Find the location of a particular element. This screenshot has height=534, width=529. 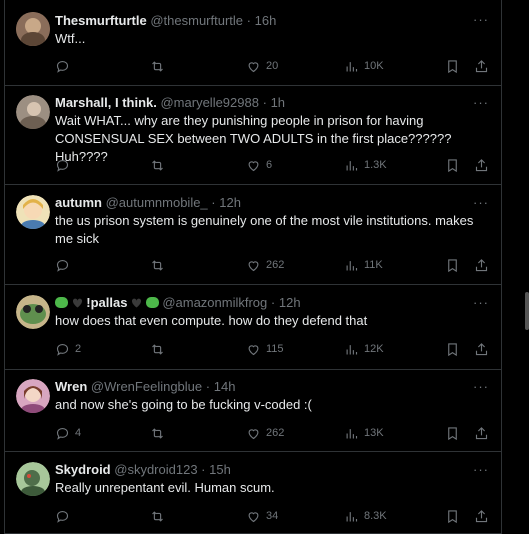

reply-icon is located at coordinates (62, 265).